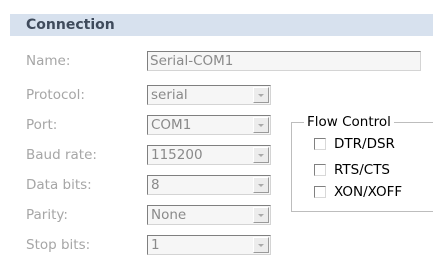 The width and height of the screenshot is (433, 258). I want to click on stop-bits-dropdown-button, so click(261, 245).